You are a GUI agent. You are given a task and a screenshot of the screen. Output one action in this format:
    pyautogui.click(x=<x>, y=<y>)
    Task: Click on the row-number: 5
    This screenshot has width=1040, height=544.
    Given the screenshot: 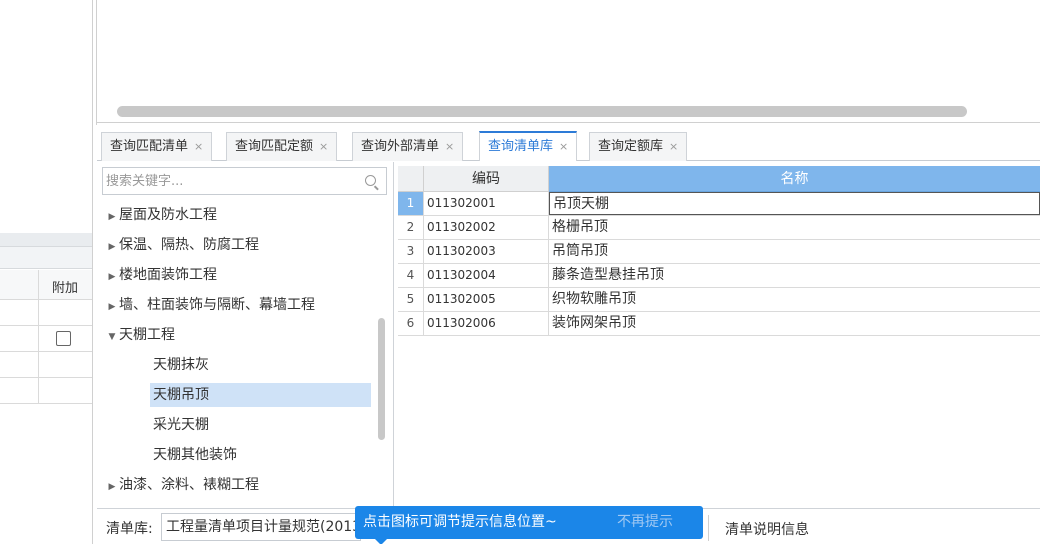 What is the action you would take?
    pyautogui.click(x=411, y=299)
    